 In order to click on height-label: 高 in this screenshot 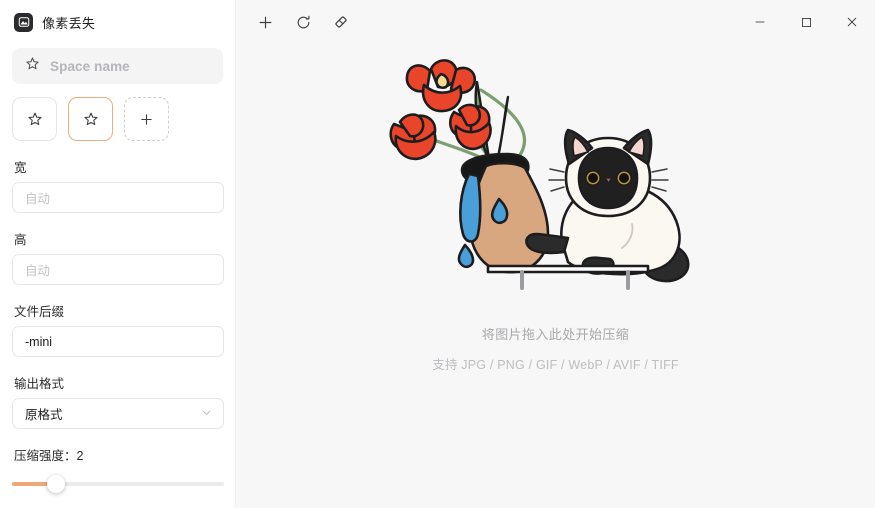, I will do `click(20, 240)`.